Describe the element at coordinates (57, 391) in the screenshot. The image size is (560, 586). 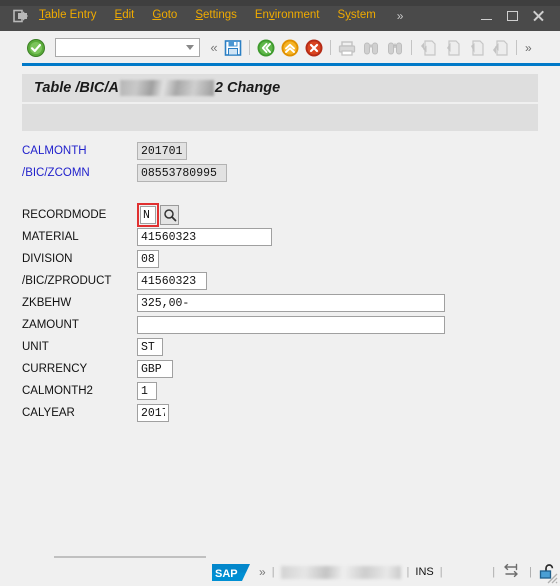
I see `label-calmonth2: CALMONTH2` at that location.